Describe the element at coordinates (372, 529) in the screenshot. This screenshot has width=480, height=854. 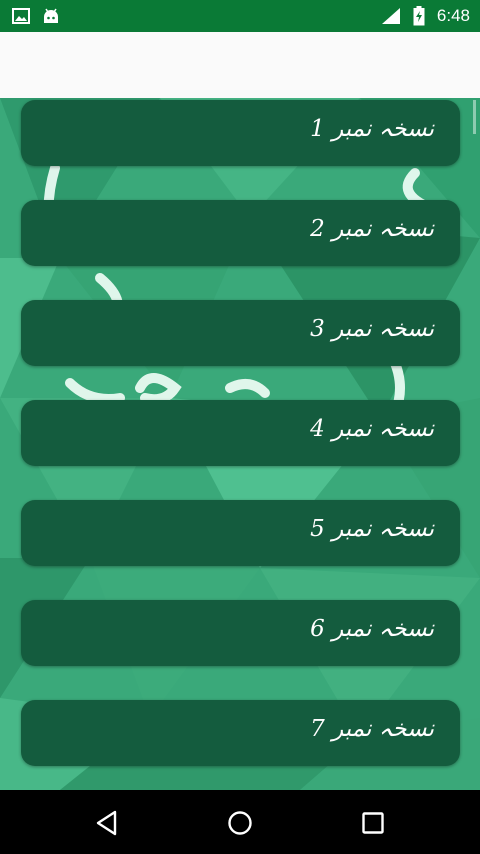
I see `list-item-label: نسخہ نمبر 5` at that location.